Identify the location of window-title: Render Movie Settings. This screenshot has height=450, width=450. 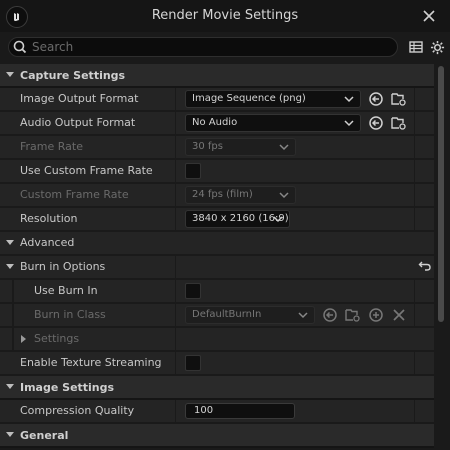
(225, 15).